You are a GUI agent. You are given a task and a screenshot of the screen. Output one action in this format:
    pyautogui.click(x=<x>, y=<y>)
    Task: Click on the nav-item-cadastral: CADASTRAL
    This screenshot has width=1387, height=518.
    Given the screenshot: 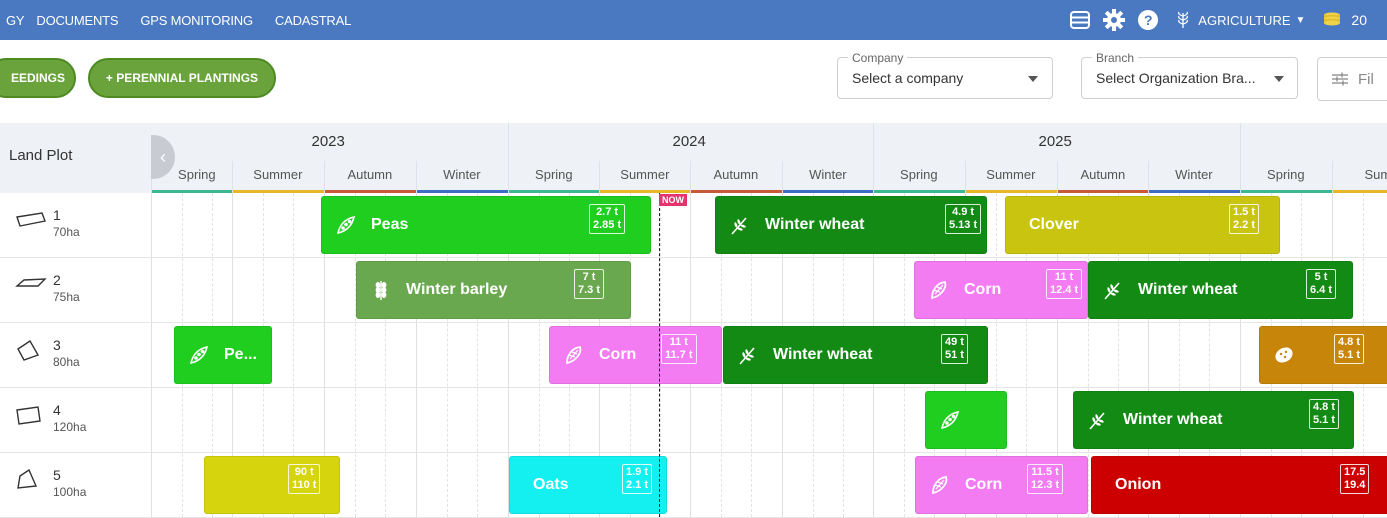 What is the action you would take?
    pyautogui.click(x=313, y=20)
    